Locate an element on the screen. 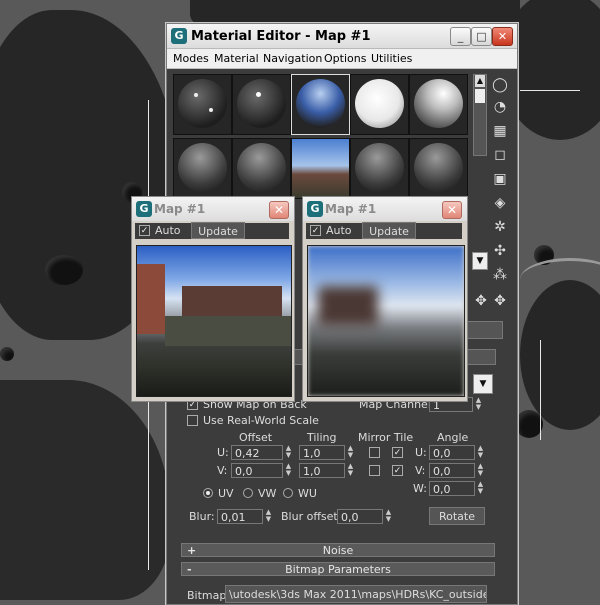  scroll-thumb is located at coordinates (480, 96).